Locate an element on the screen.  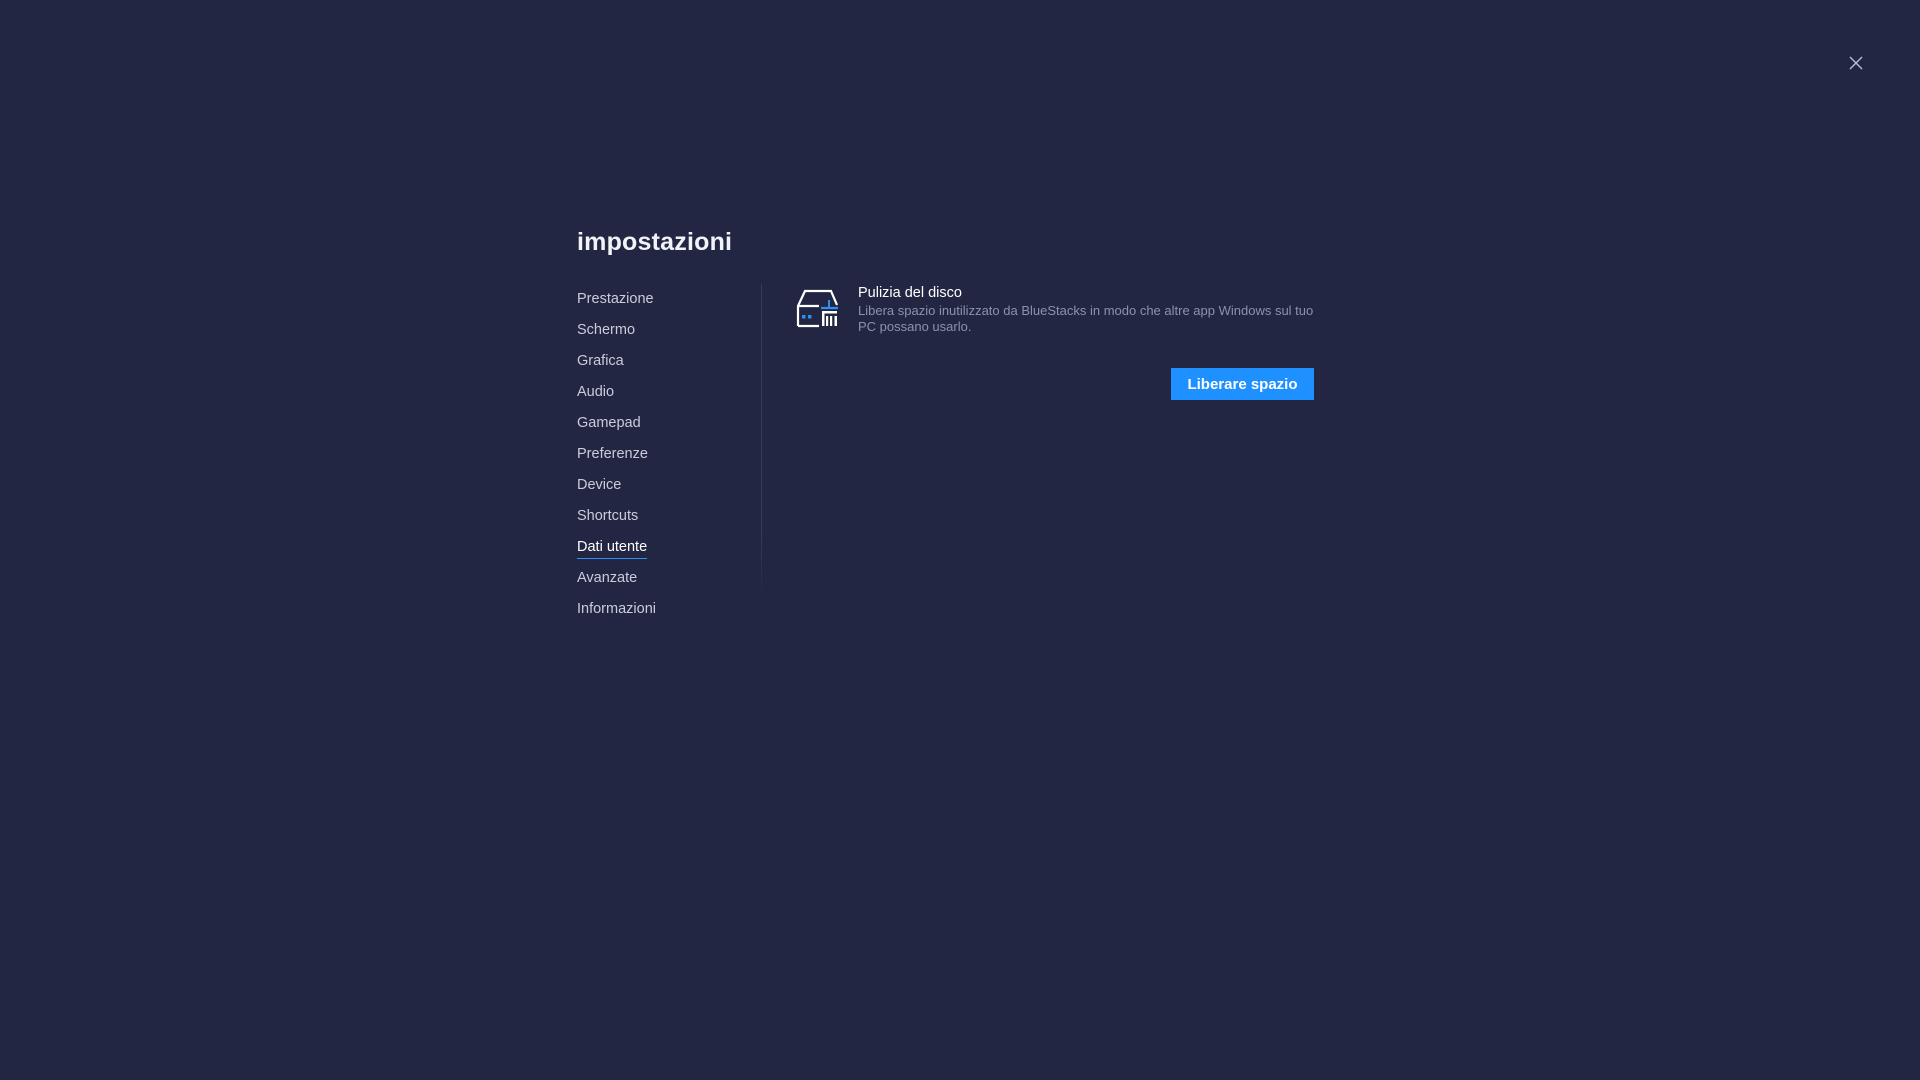
nav-item-label: Audio is located at coordinates (596, 392).